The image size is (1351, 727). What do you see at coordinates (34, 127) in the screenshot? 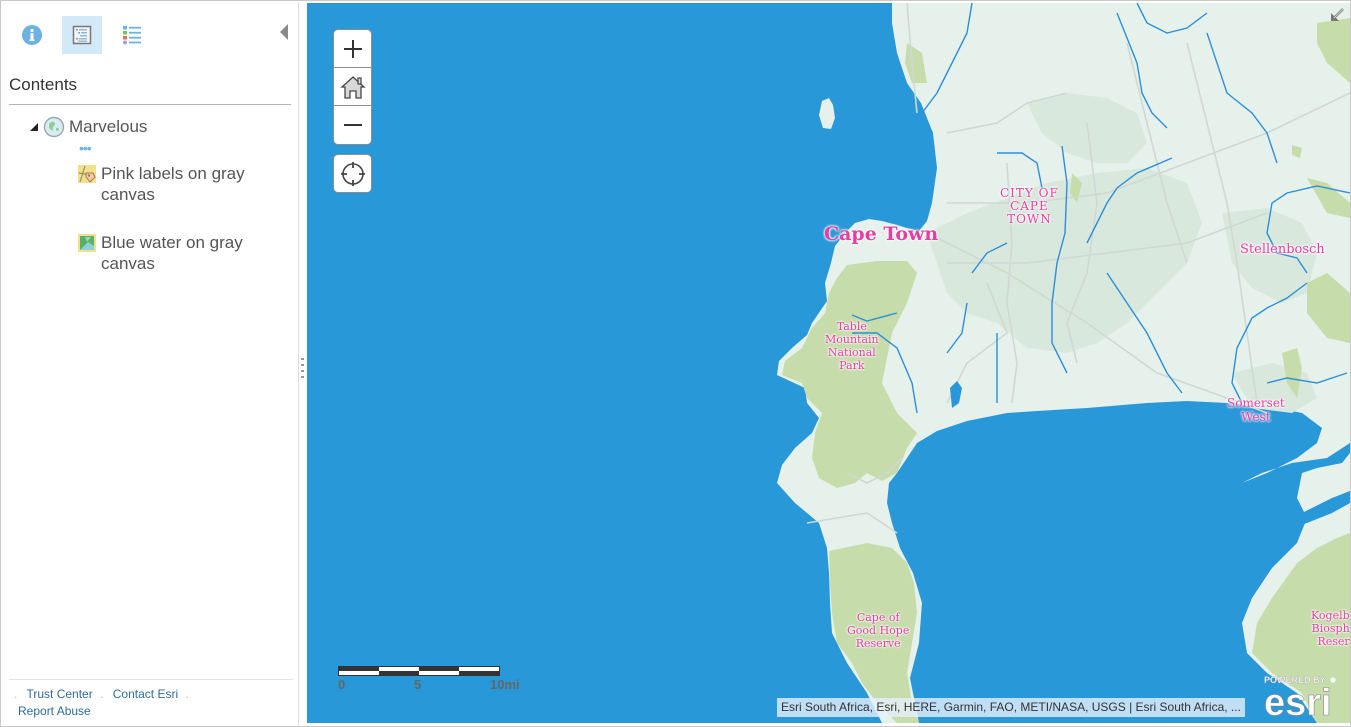
I see `expand-triangle-icon` at bounding box center [34, 127].